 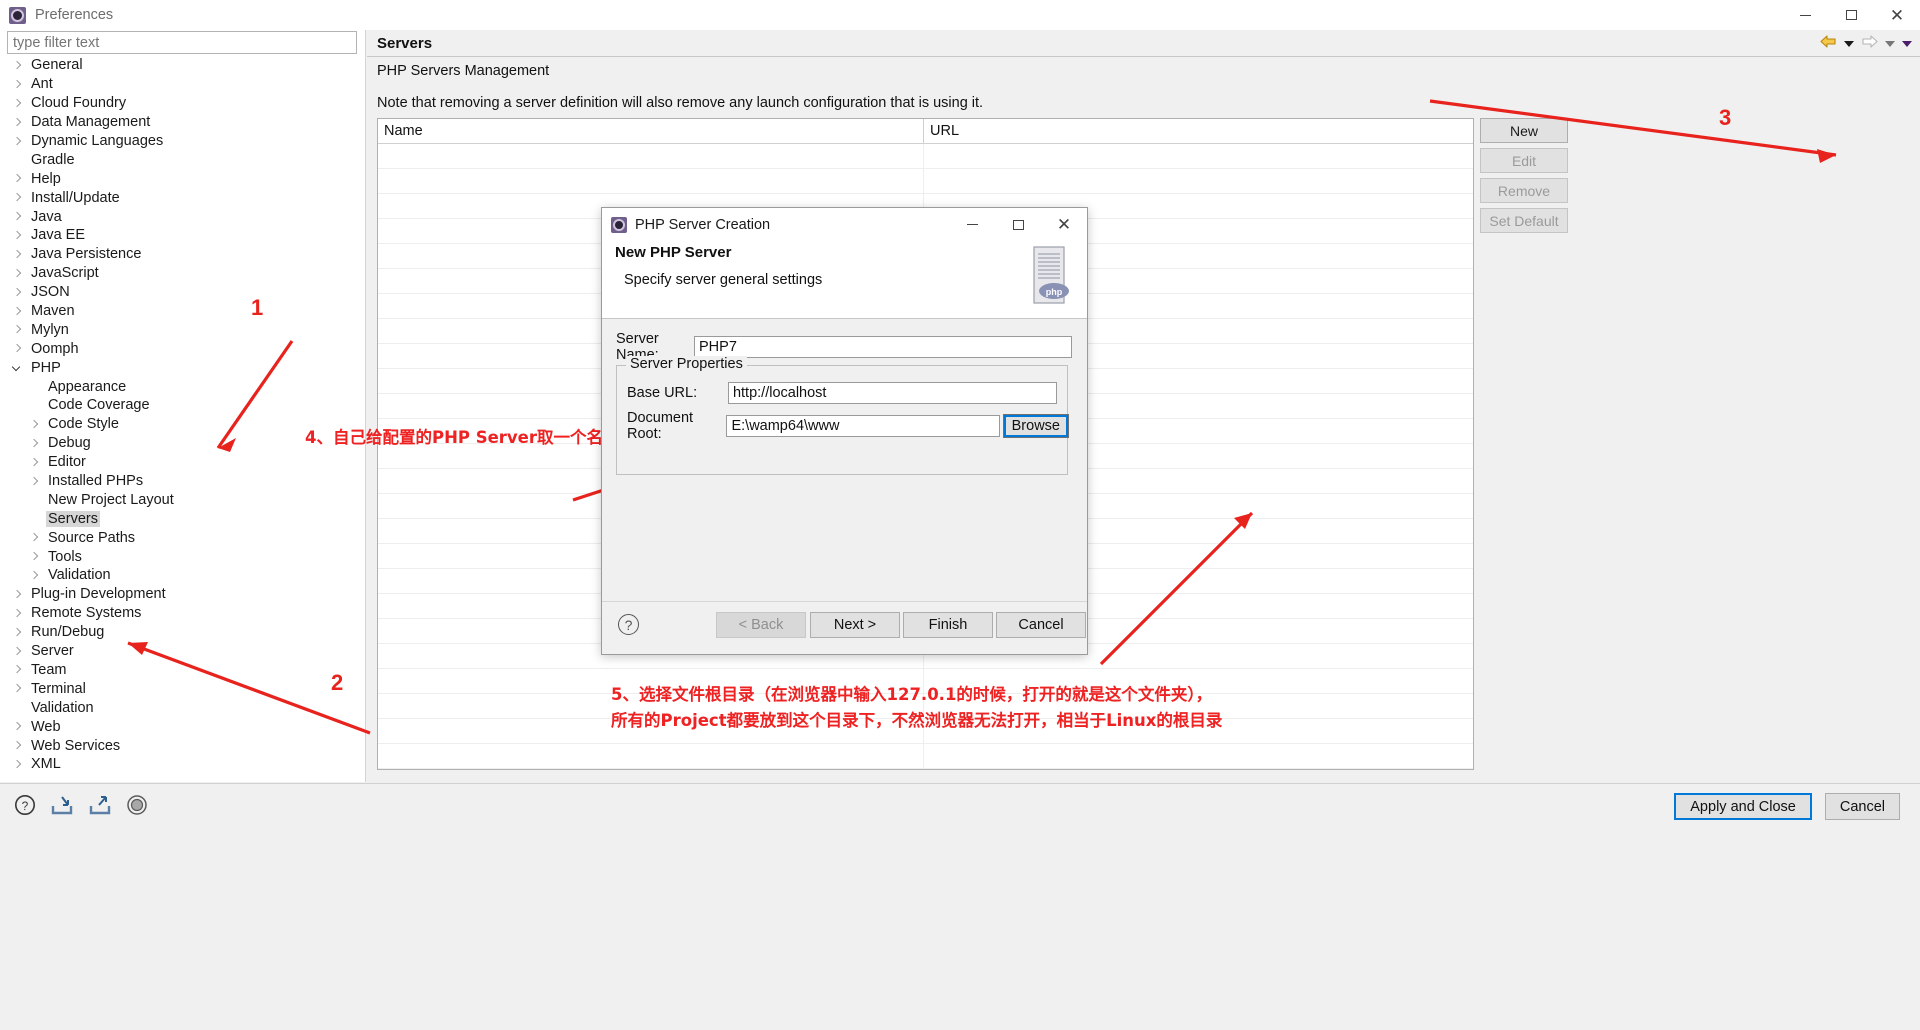 I want to click on export-icon, so click(x=100, y=807).